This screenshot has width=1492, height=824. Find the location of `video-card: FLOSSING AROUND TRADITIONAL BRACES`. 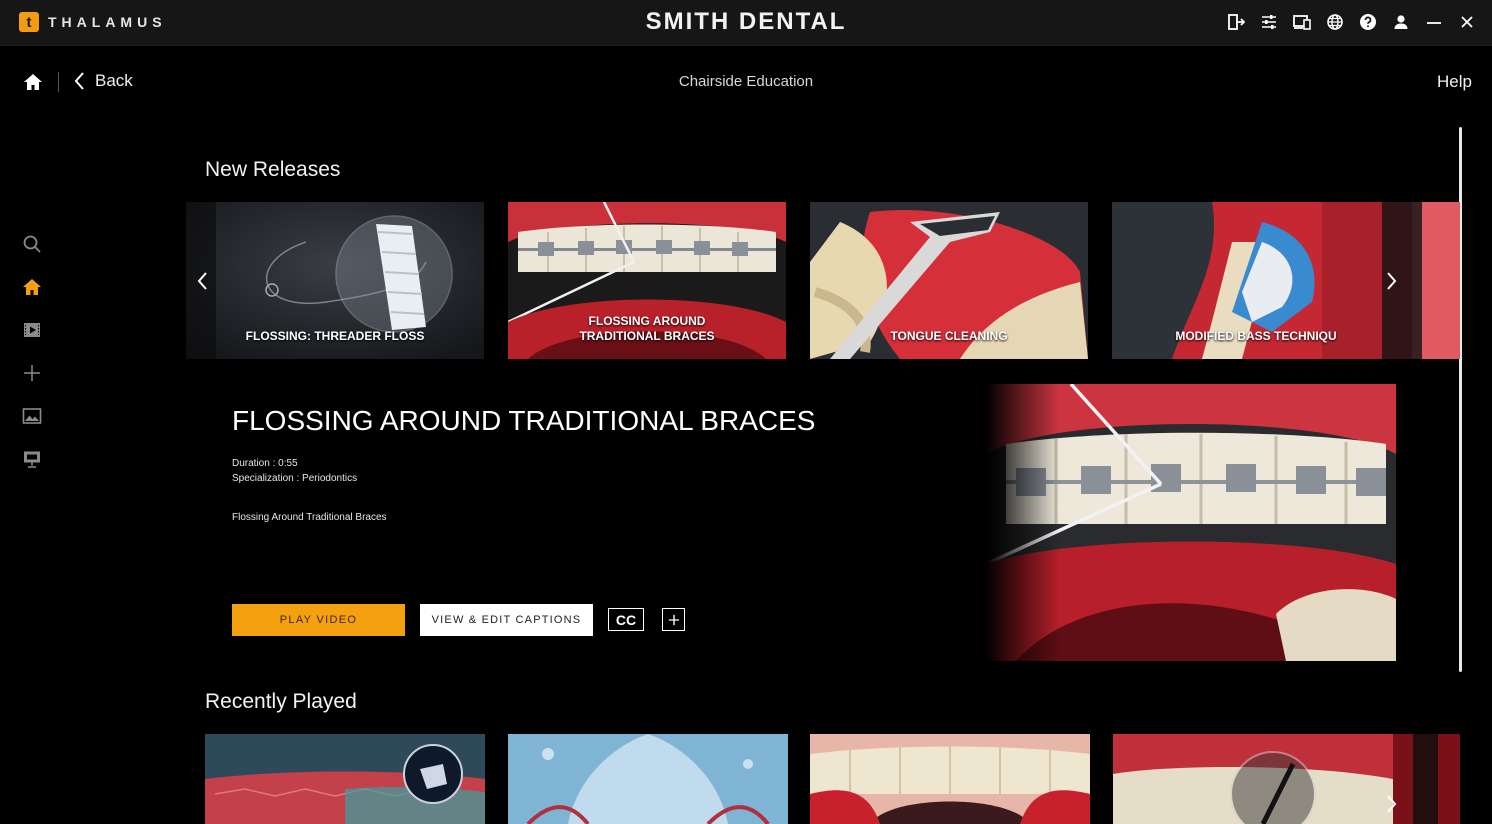

video-card: FLOSSING AROUND TRADITIONAL BRACES is located at coordinates (647, 280).